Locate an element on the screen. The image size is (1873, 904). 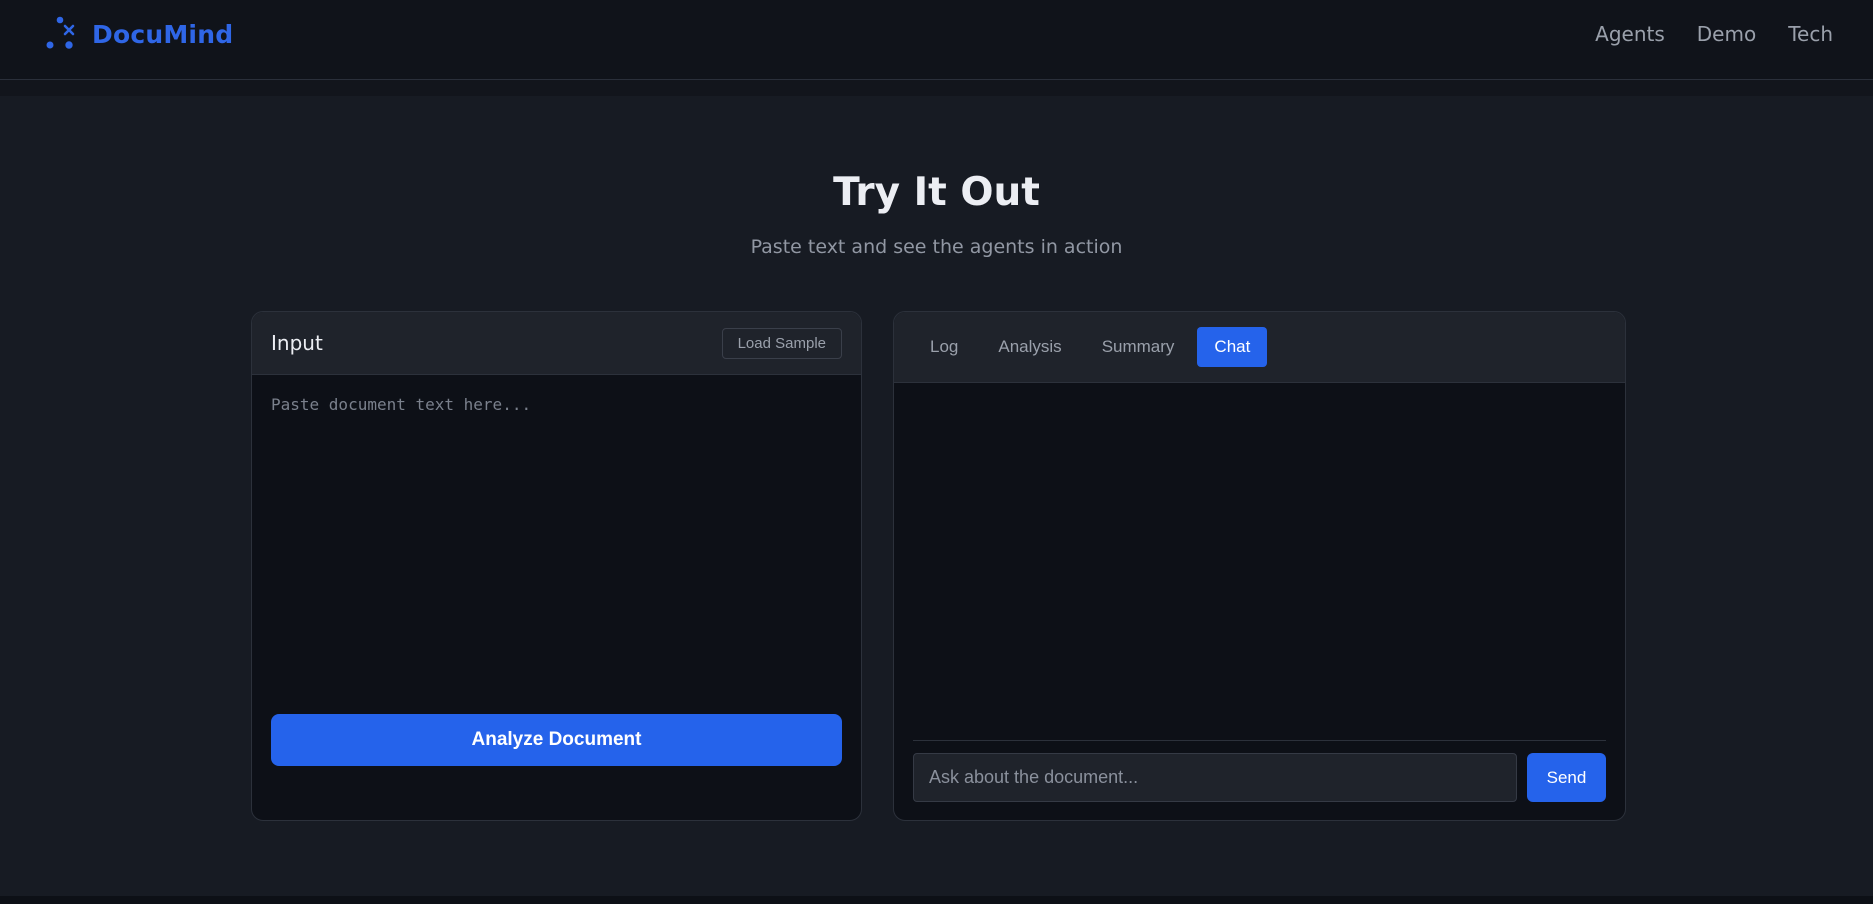
nav-tech: Tech is located at coordinates (1810, 34).